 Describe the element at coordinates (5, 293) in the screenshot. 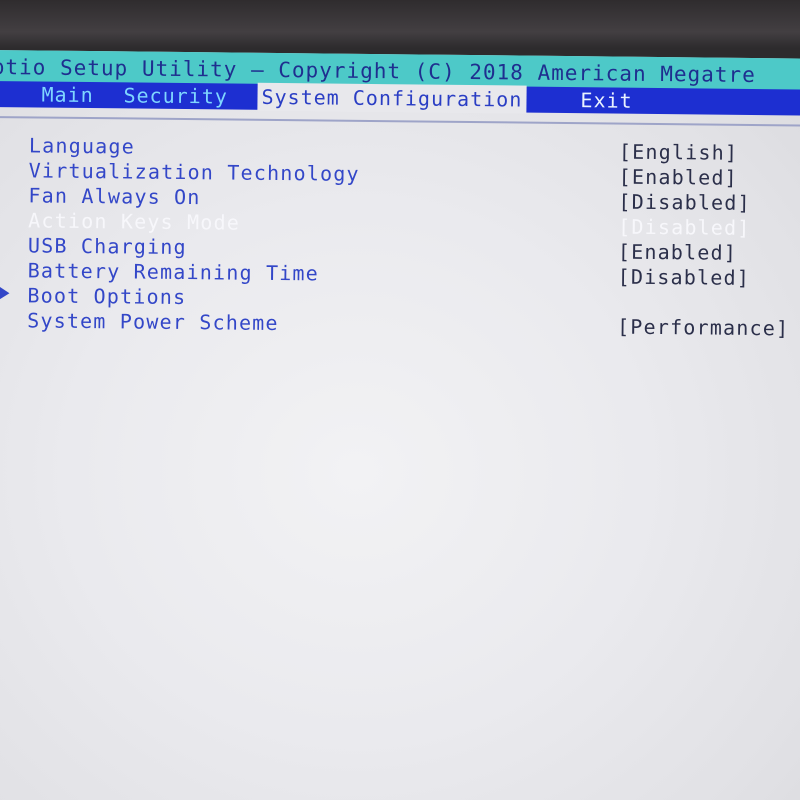

I see `submenu-arrow-icon` at that location.